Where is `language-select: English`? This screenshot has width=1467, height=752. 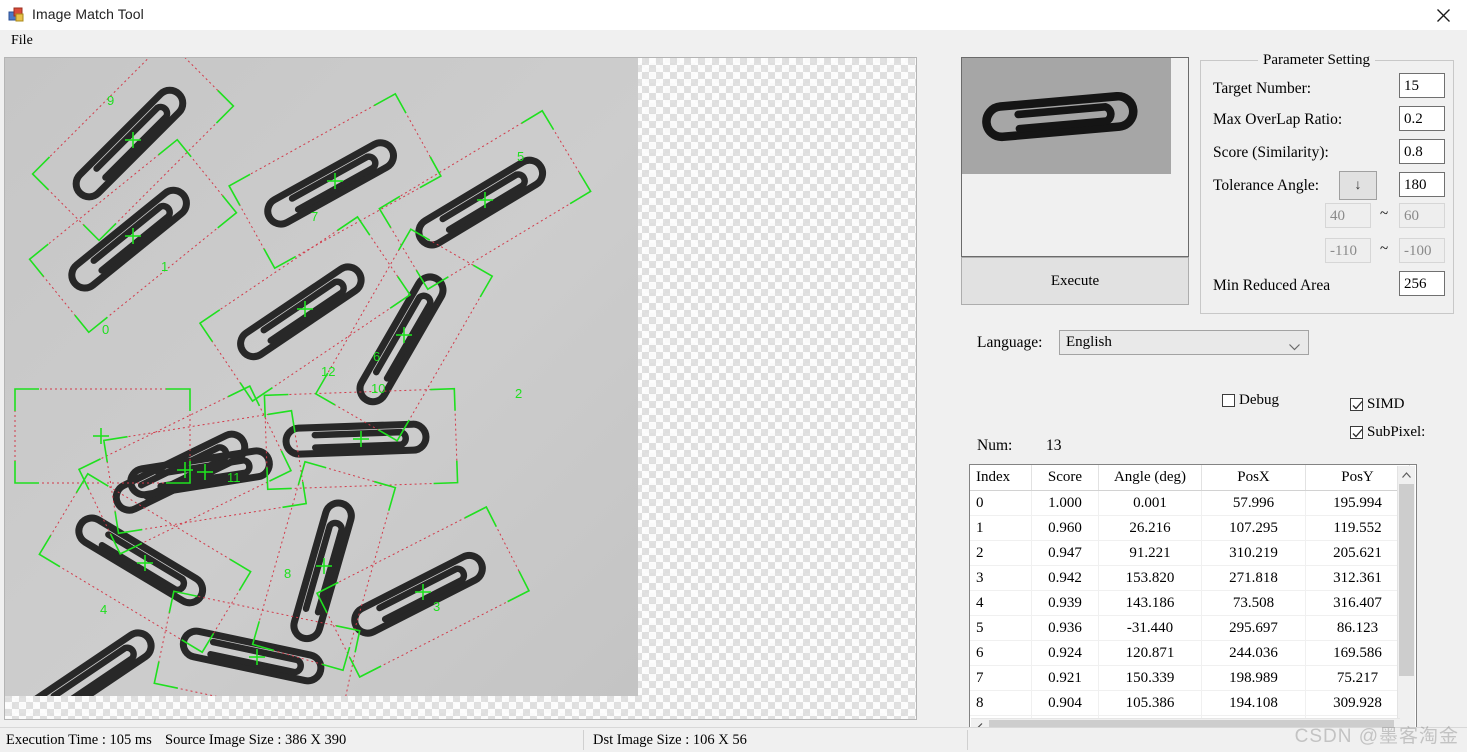 language-select: English is located at coordinates (1184, 342).